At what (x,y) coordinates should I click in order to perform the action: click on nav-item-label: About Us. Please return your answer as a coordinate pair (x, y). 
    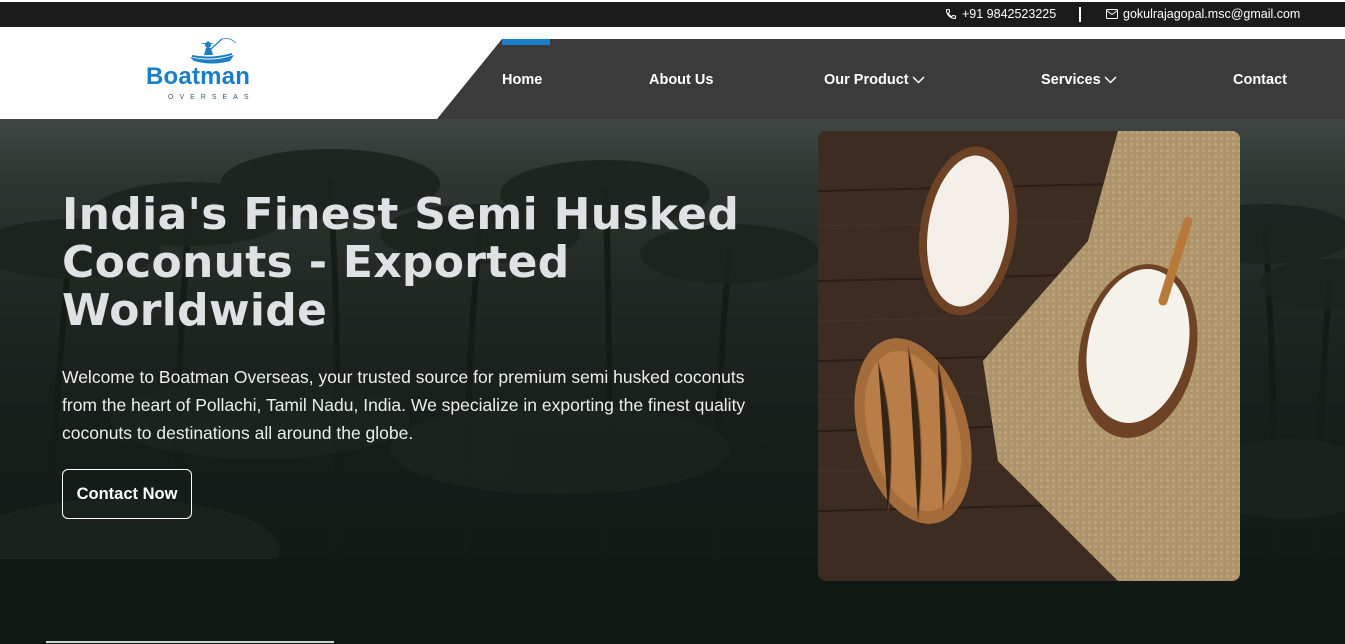
    Looking at the image, I should click on (681, 80).